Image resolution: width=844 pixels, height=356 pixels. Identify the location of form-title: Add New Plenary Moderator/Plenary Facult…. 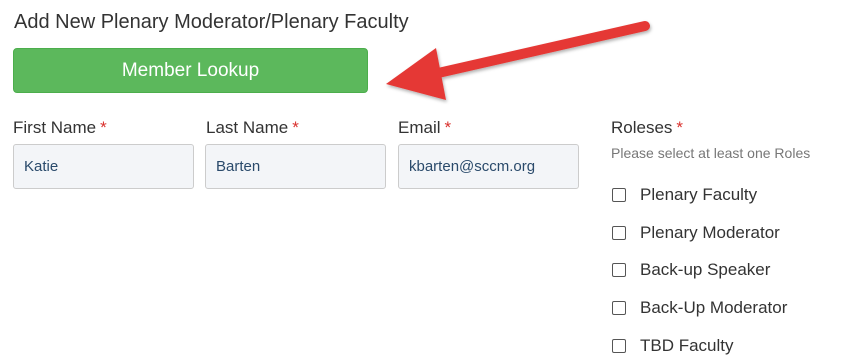
(211, 22).